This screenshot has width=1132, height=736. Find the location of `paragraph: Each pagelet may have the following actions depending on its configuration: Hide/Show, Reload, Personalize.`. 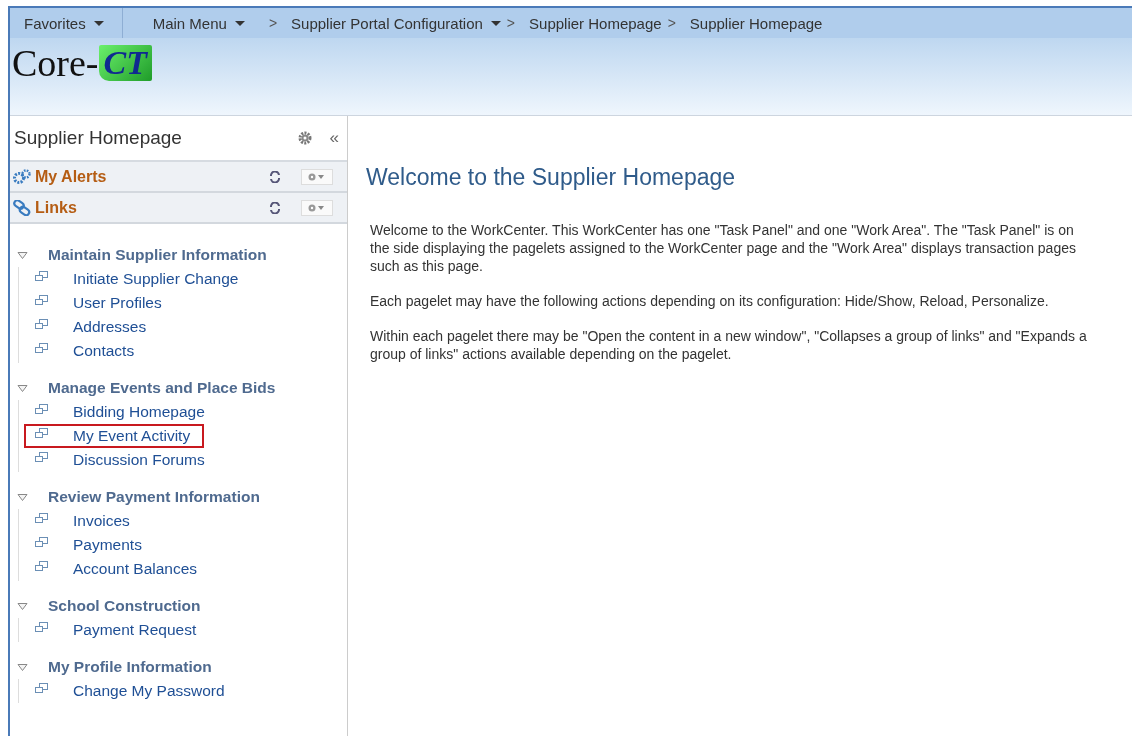

paragraph: Each pagelet may have the following actions depending on its configuration: Hide/Show, Reload, Personalize. is located at coordinates (710, 301).